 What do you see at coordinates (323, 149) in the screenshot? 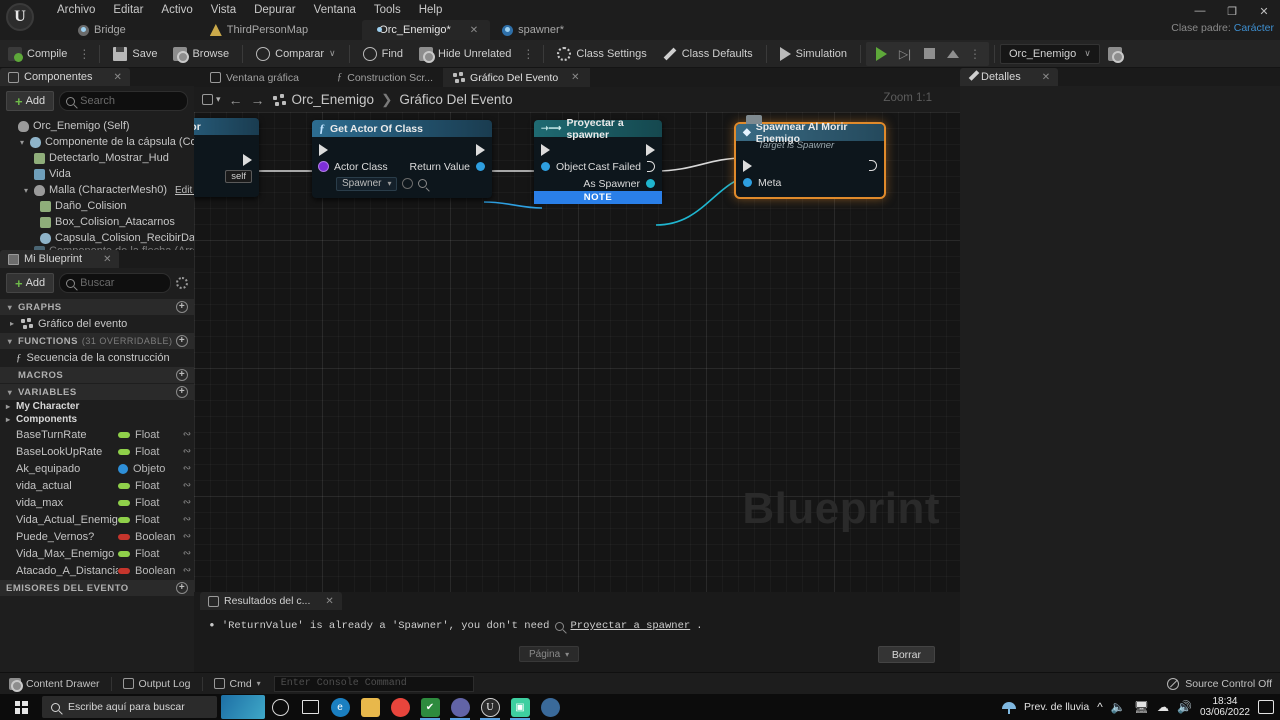
I see `exec-input-pin` at bounding box center [323, 149].